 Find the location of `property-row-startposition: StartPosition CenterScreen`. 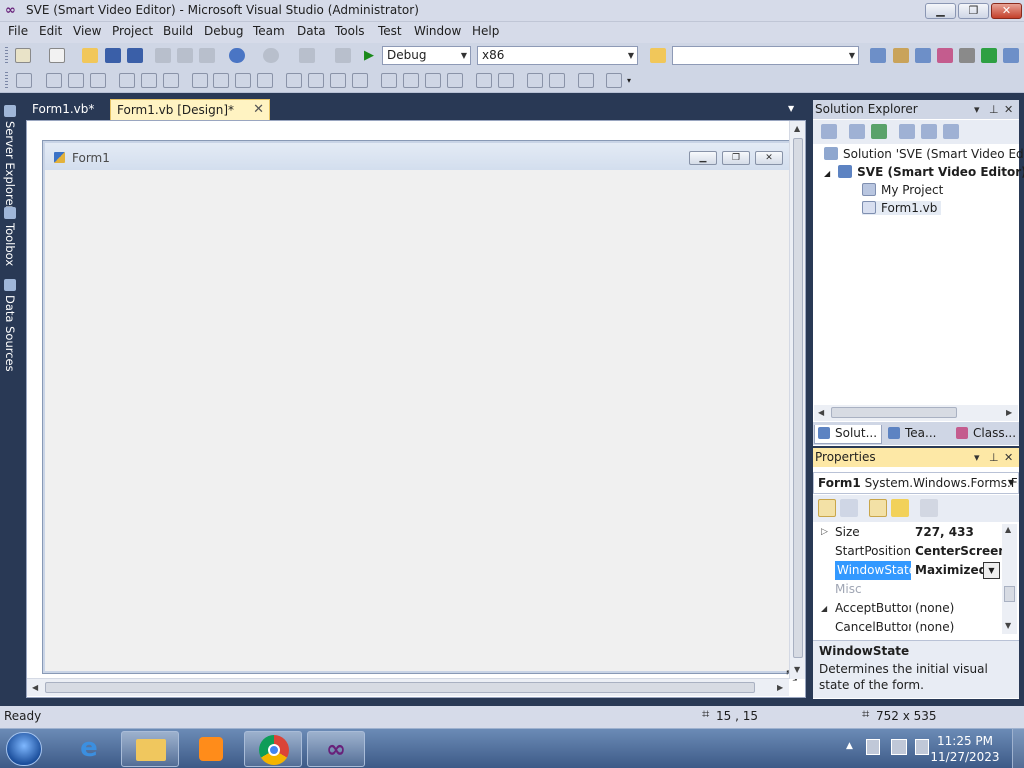

property-row-startposition: StartPosition CenterScreen is located at coordinates (908, 551).